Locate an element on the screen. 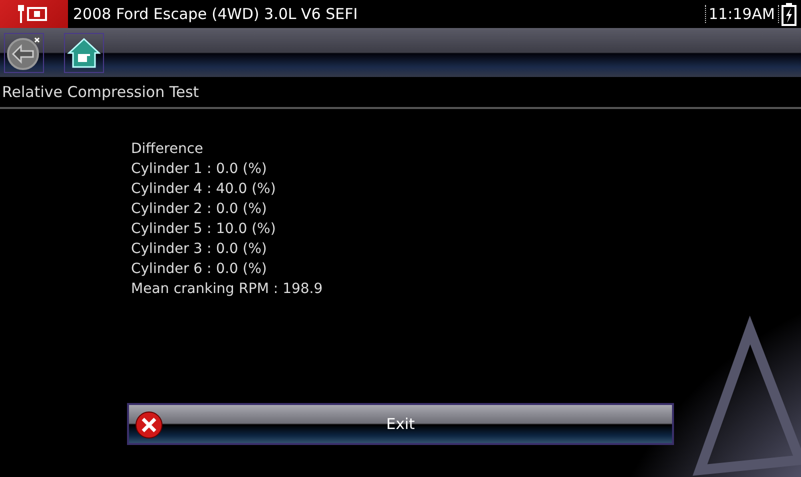 This screenshot has width=801, height=477. result-line: Cylinder 5 : 10.0 (%) is located at coordinates (203, 229).